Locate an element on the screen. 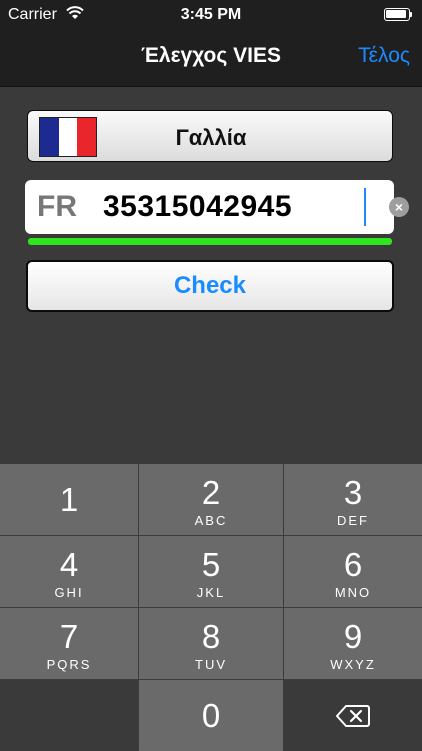 The image size is (422, 751). key-3: 3 DEF is located at coordinates (353, 499).